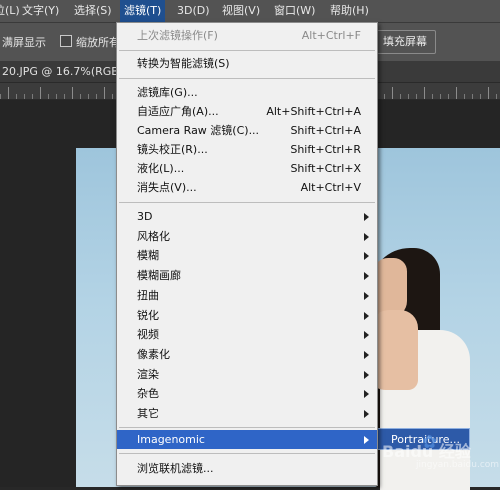 The width and height of the screenshot is (500, 490). What do you see at coordinates (247, 439) in the screenshot?
I see `menu-item-imagenomic: Imagenomic` at bounding box center [247, 439].